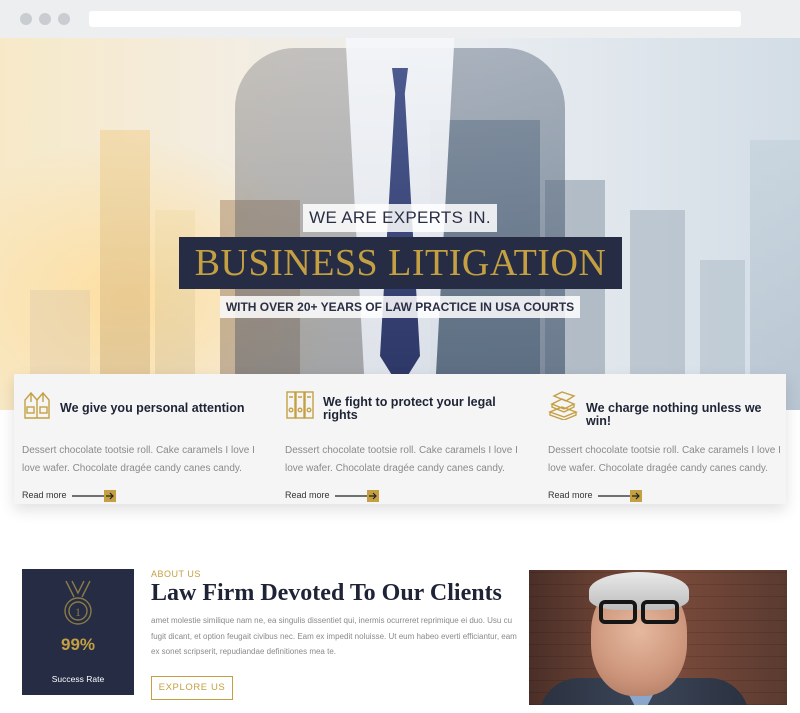  What do you see at coordinates (78, 632) in the screenshot?
I see `success-rate-box: 1 99% Success Rate` at bounding box center [78, 632].